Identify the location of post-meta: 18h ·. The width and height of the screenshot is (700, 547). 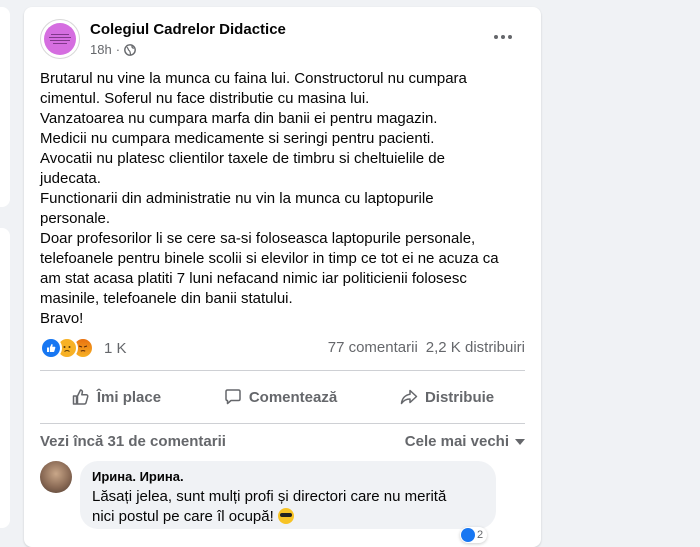
(113, 49).